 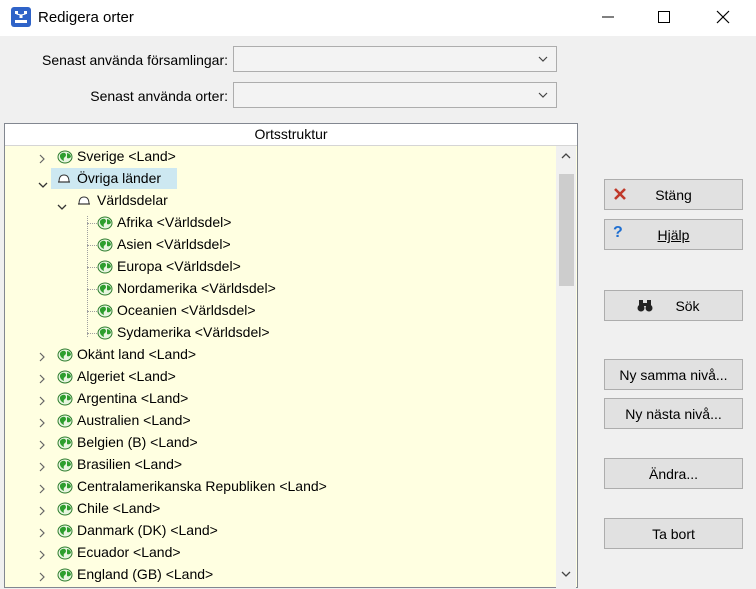 I want to click on minimize-button, so click(x=609, y=17).